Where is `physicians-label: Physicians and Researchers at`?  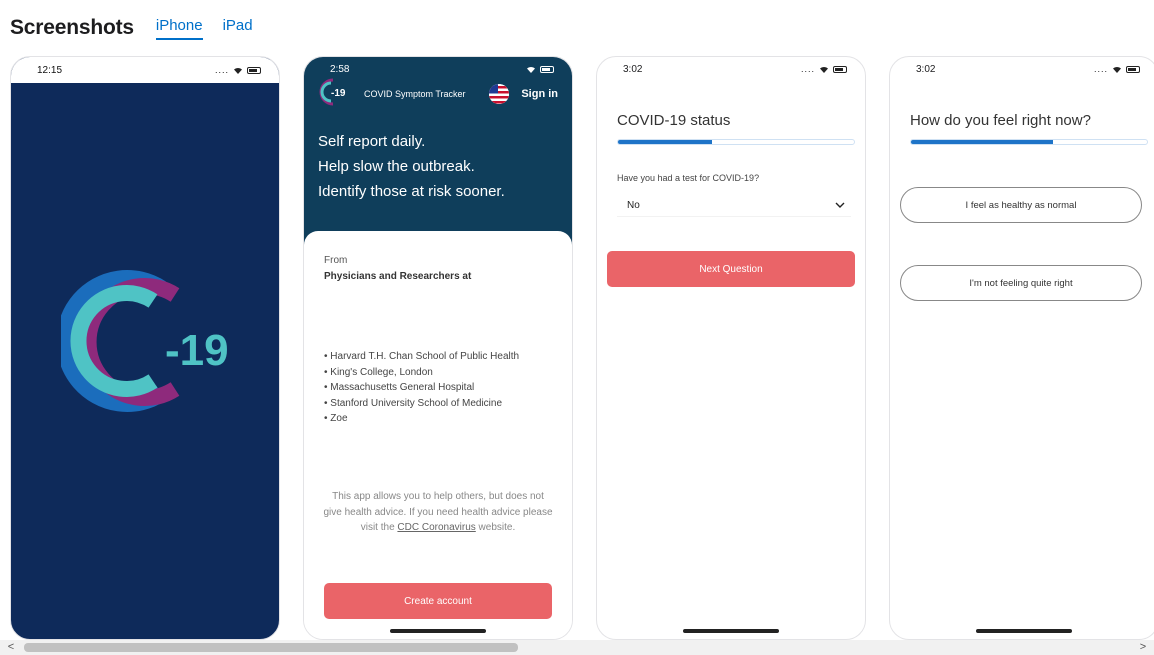
physicians-label: Physicians and Researchers at is located at coordinates (398, 276).